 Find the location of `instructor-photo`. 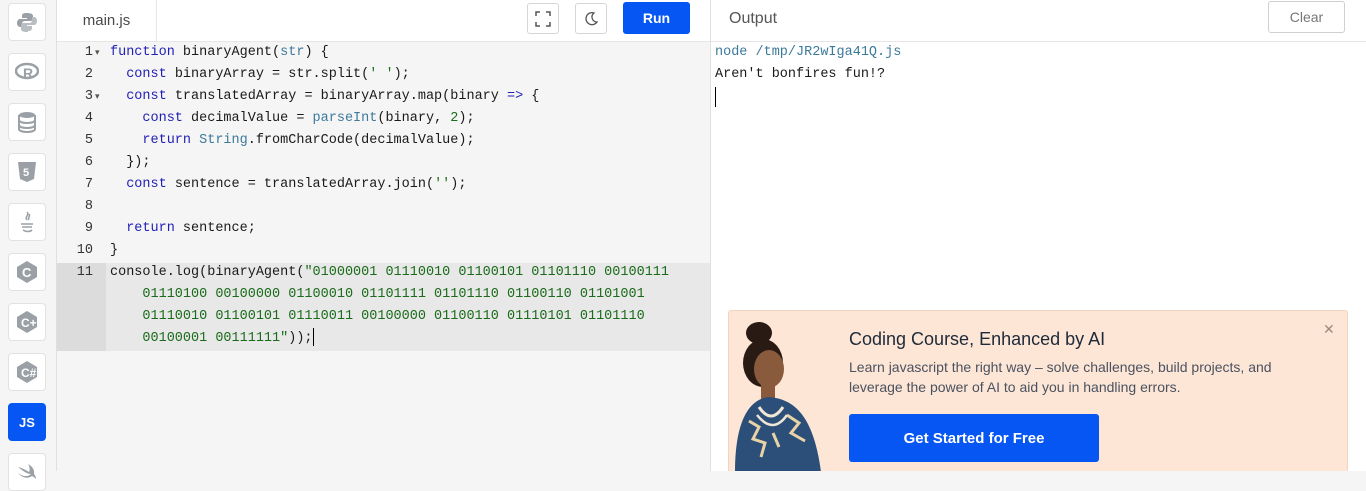

instructor-photo is located at coordinates (779, 391).